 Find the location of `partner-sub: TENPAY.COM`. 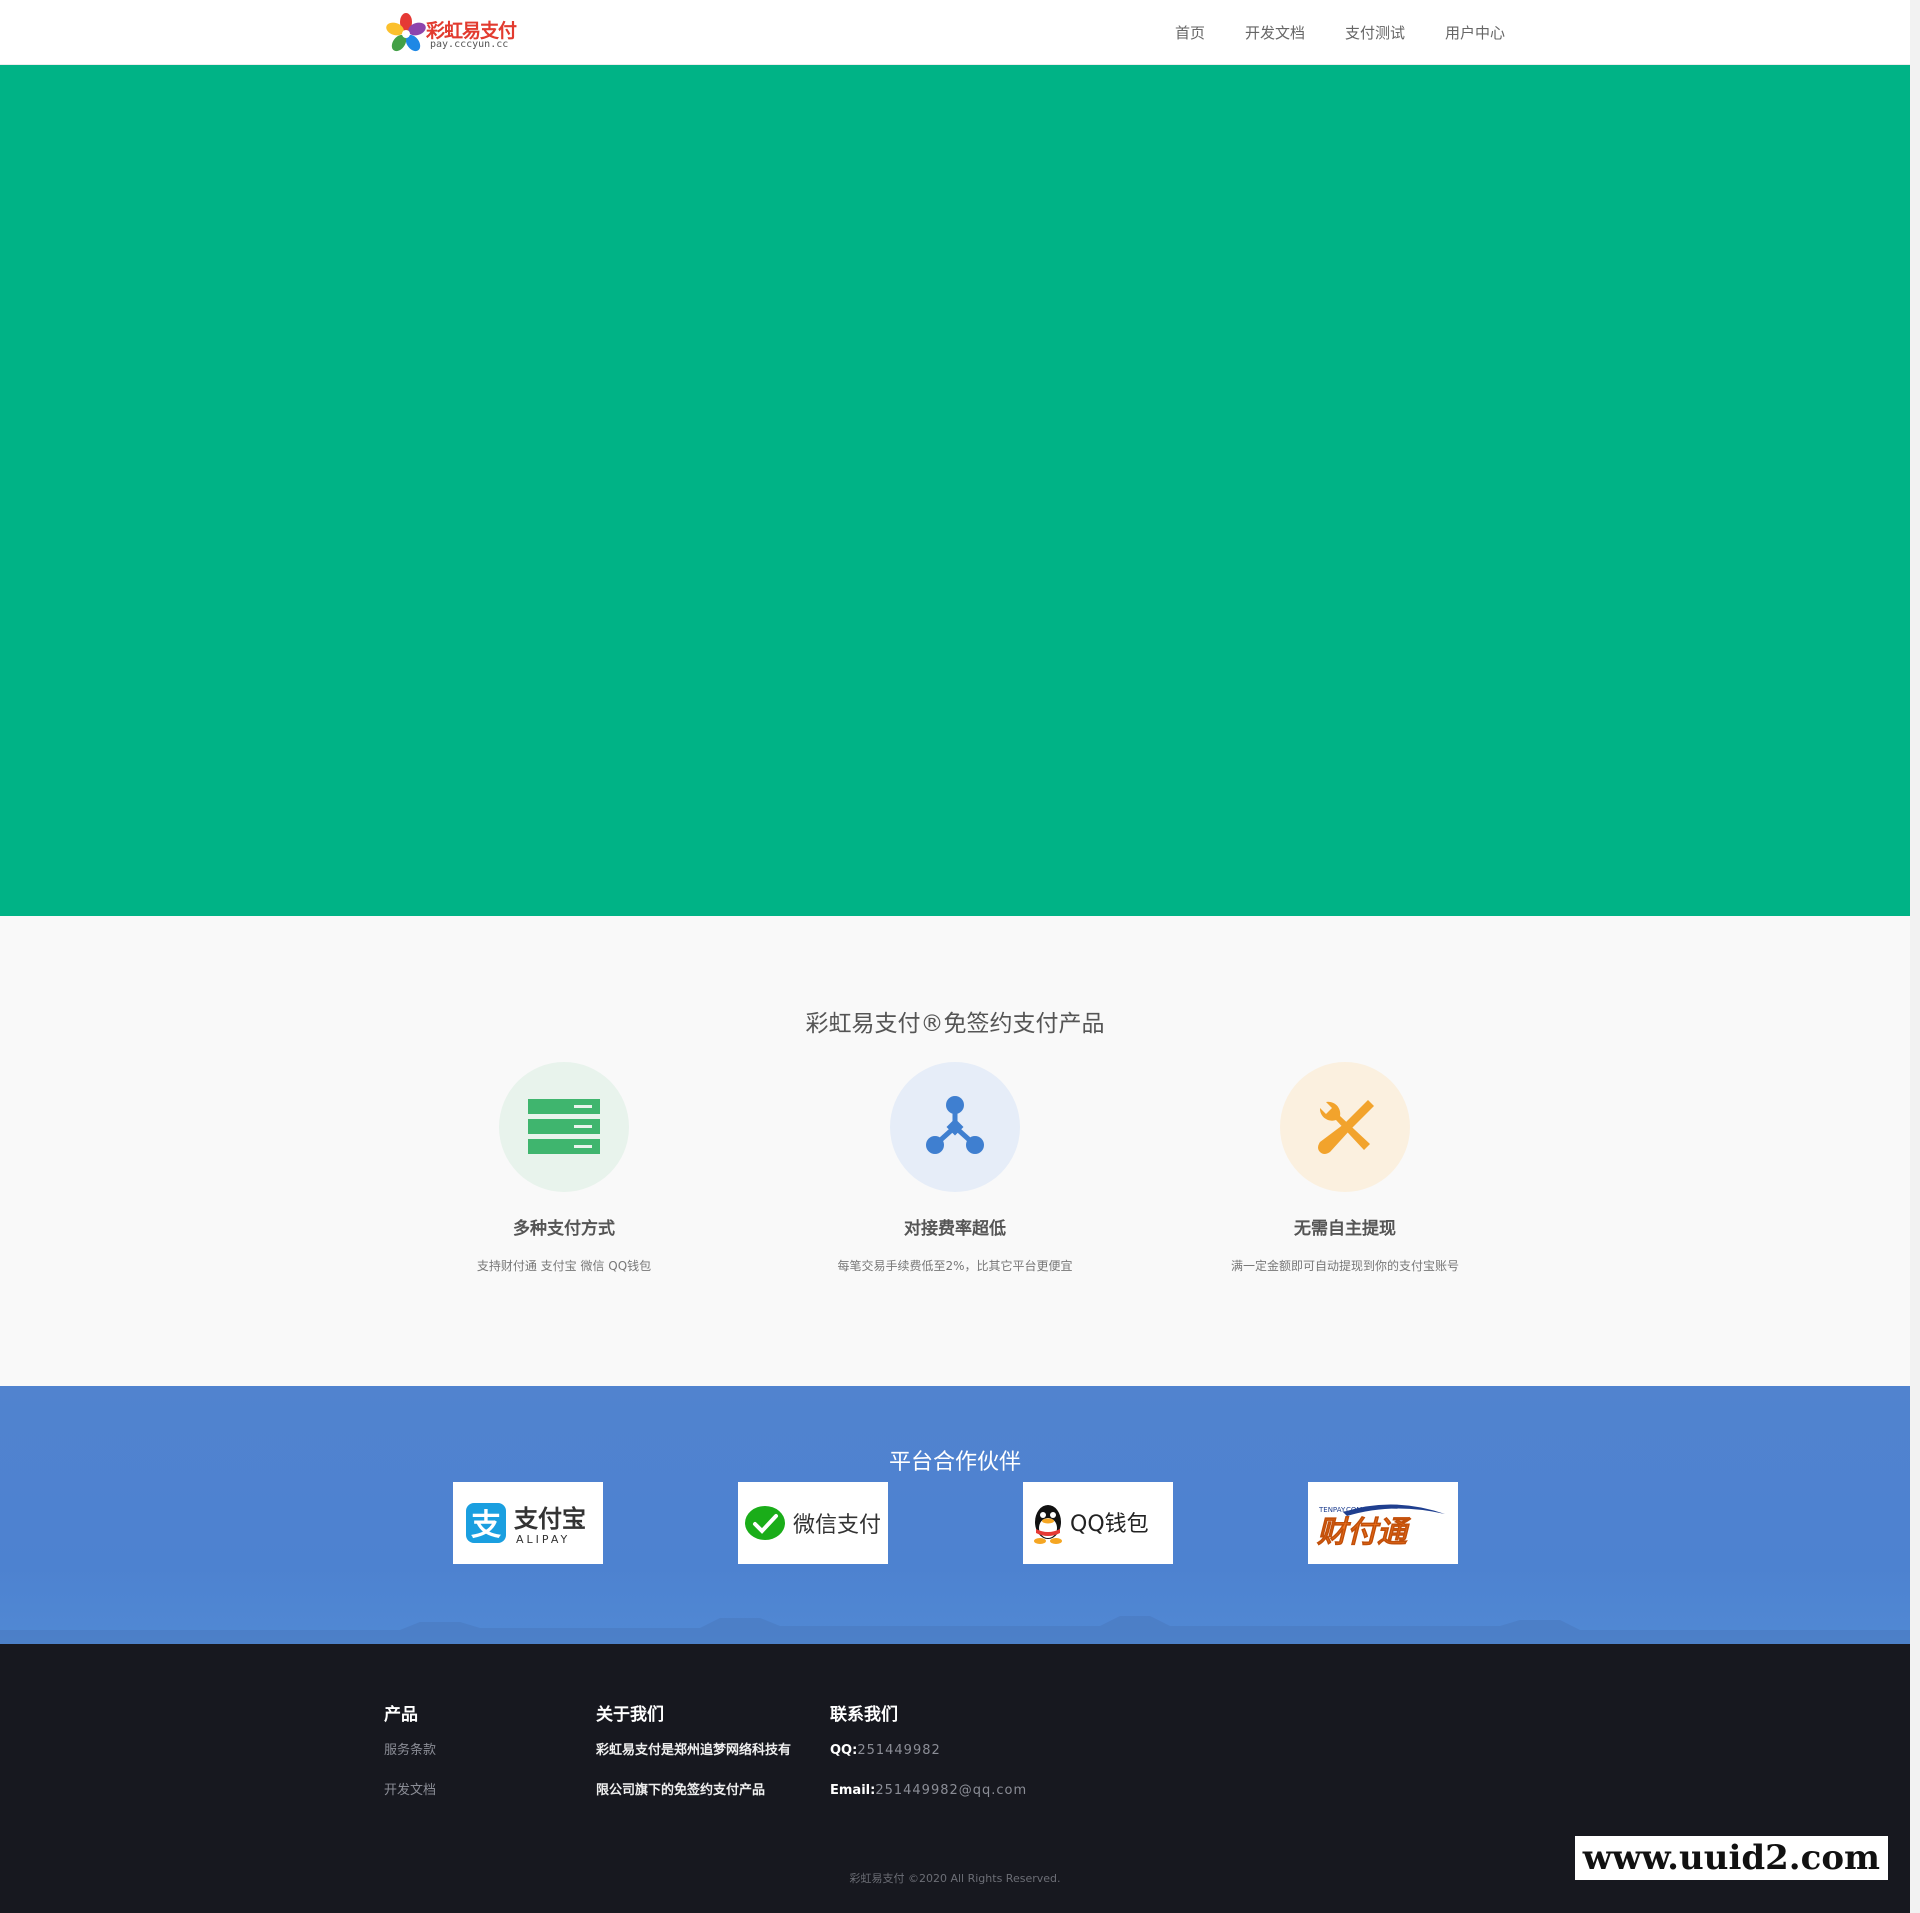

partner-sub: TENPAY.COM is located at coordinates (1340, 1510).